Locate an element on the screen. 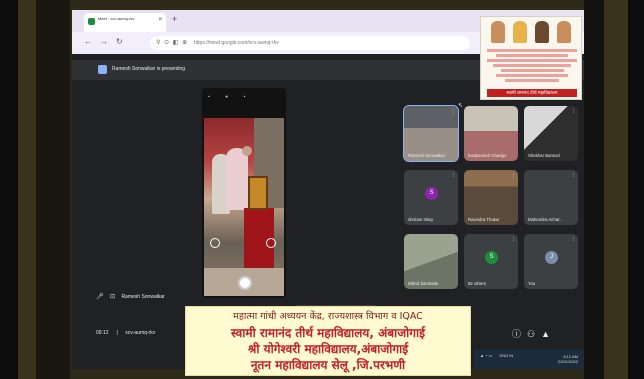  monitor-bezel-left is located at coordinates (35, 189).